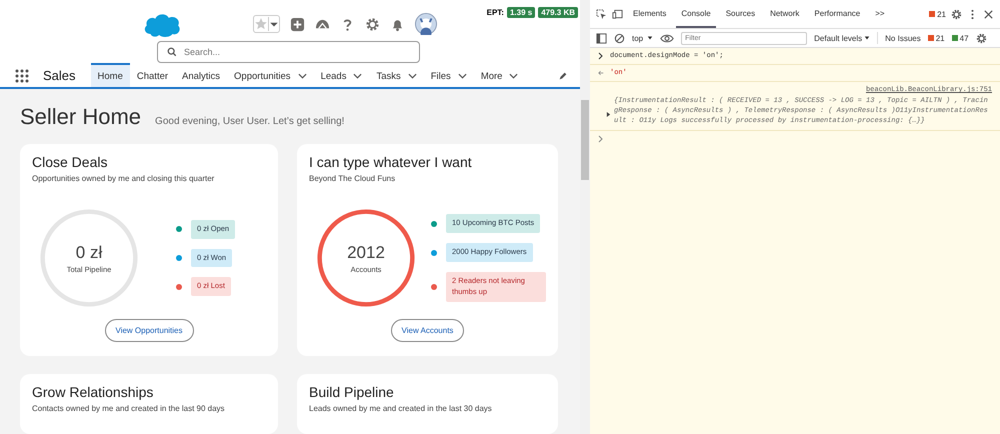 This screenshot has height=434, width=1000. What do you see at coordinates (784, 14) in the screenshot?
I see `devtools-tab: Network` at bounding box center [784, 14].